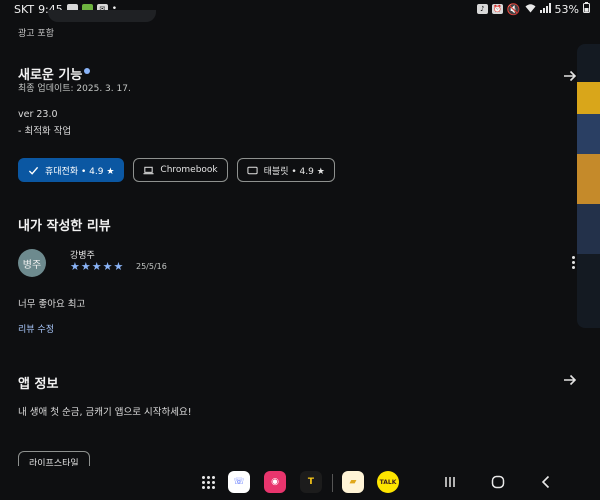  I want to click on whats-new-arrow-icon, so click(570, 76).